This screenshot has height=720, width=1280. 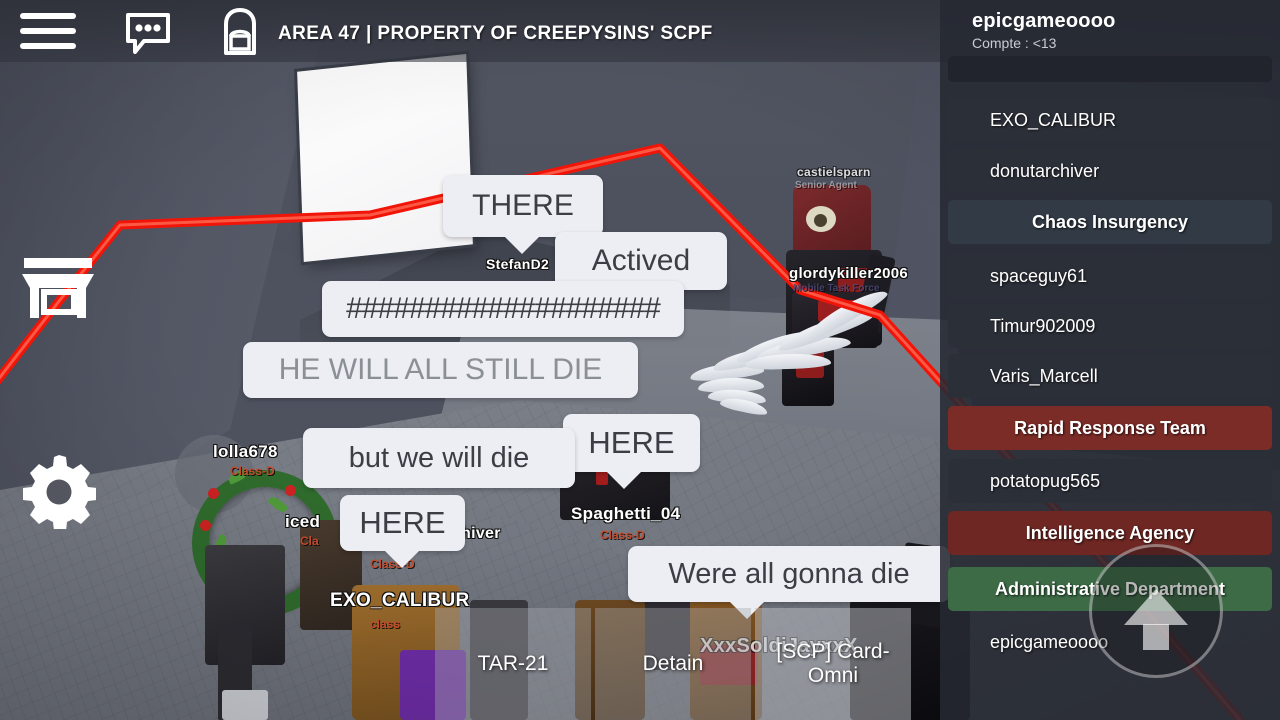 What do you see at coordinates (789, 573) in the screenshot?
I see `chat-bubble-text: Were all gonna die` at bounding box center [789, 573].